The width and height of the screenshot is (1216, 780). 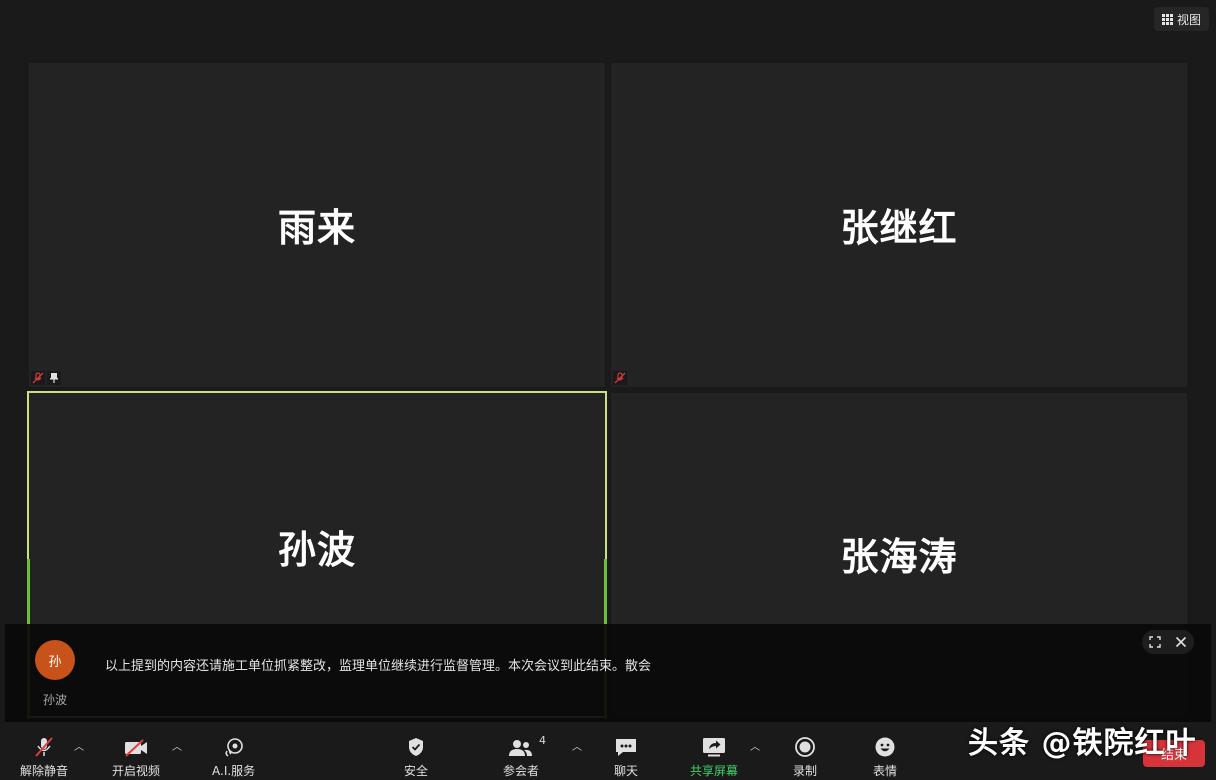 What do you see at coordinates (521, 745) in the screenshot?
I see `participants-icon` at bounding box center [521, 745].